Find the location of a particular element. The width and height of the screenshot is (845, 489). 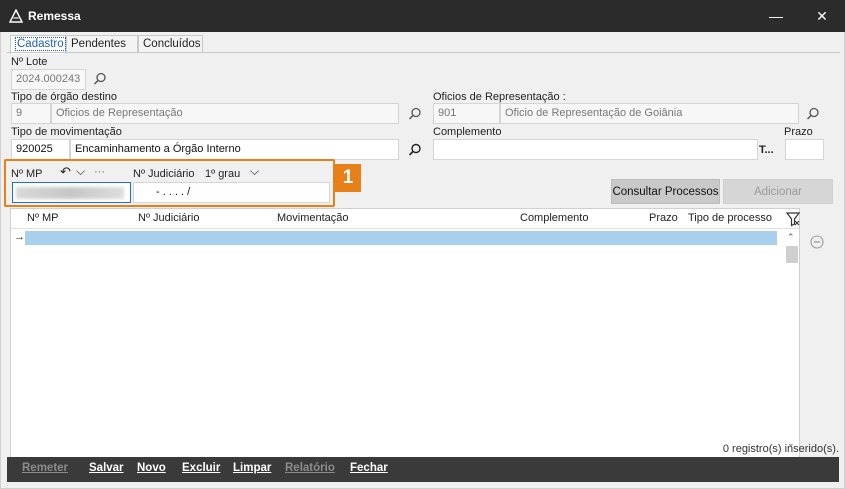

oficios-label: Oficios de Representação : is located at coordinates (499, 97).